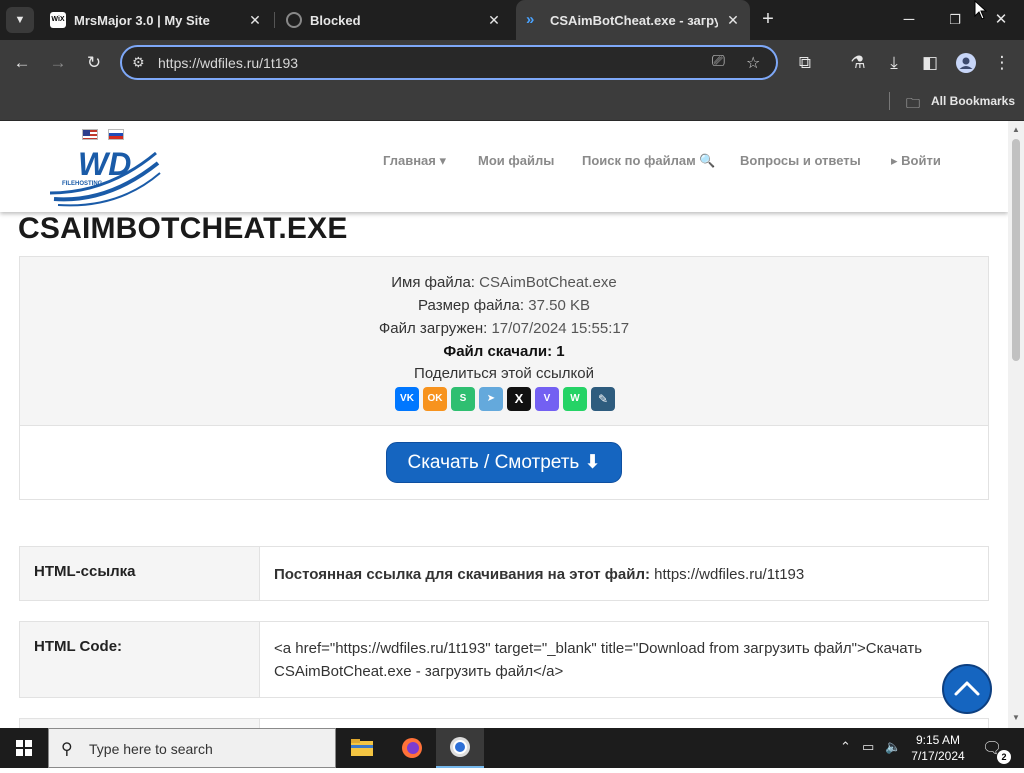 Image resolution: width=1024 pixels, height=773 pixels. I want to click on sferum-share-icon: S, so click(463, 399).